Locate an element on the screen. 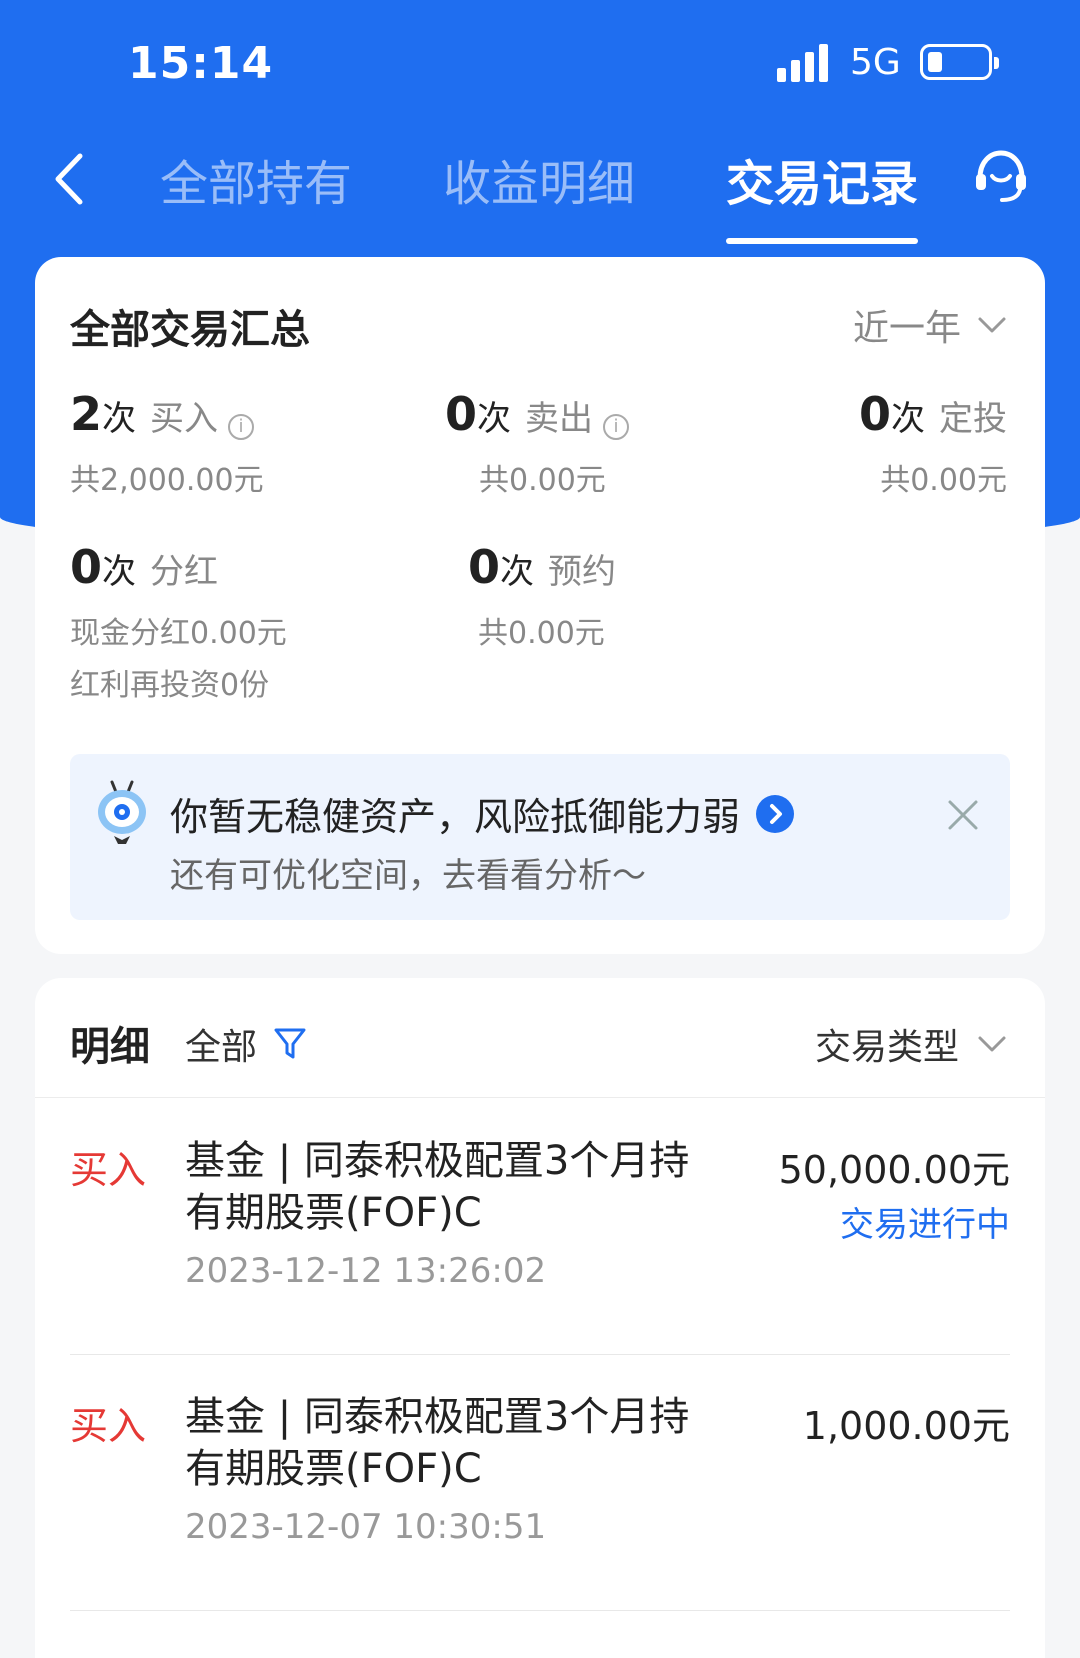  stat-sell-total: 共0.00元 is located at coordinates (542, 480).